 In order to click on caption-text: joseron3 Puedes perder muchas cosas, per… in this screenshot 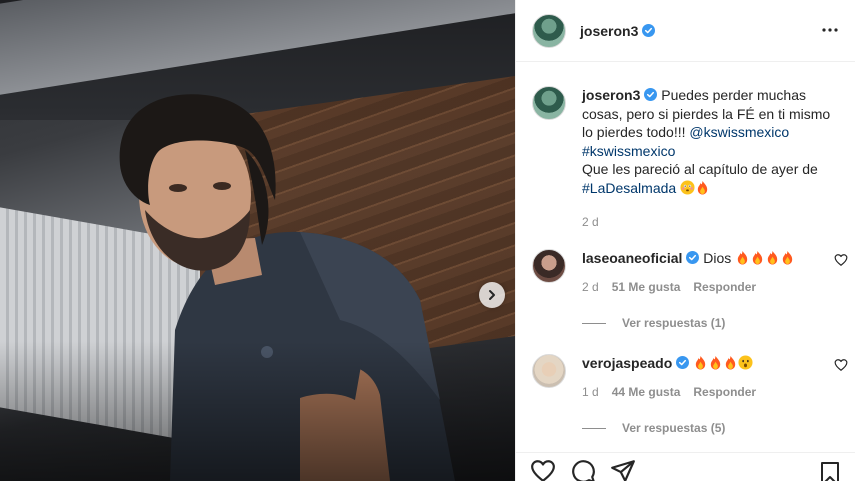, I will do `click(712, 141)`.